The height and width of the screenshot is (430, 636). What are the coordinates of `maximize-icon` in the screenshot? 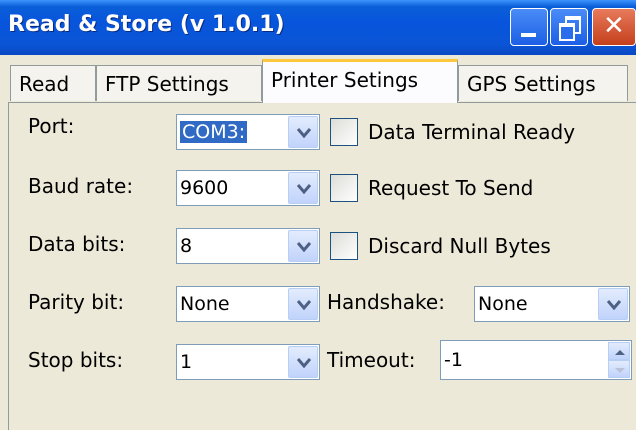 It's located at (570, 28).